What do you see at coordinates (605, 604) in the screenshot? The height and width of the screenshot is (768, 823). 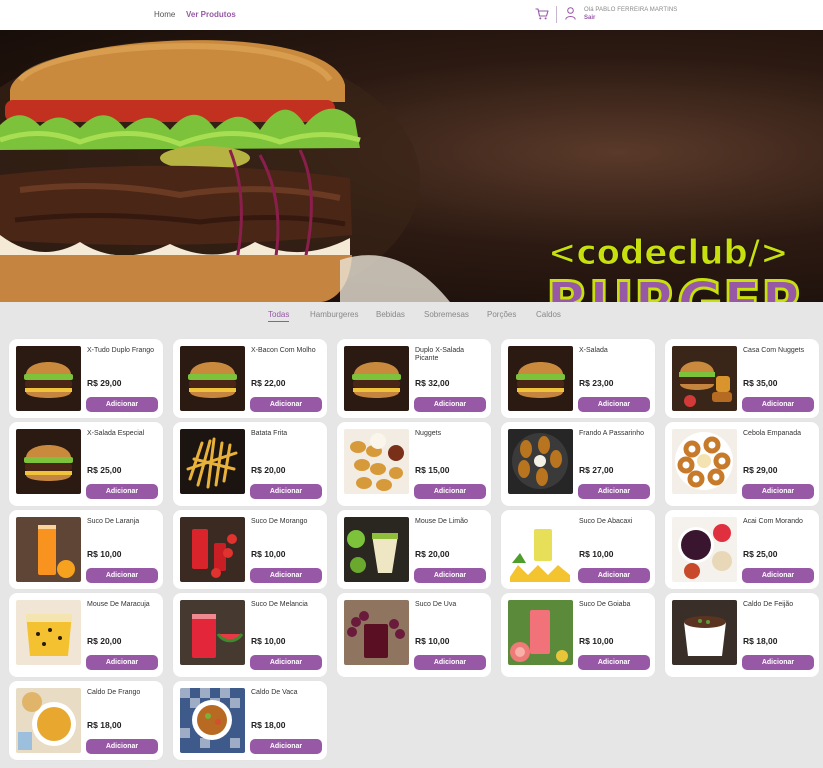 I see `product-name: Suco De Goiaba` at bounding box center [605, 604].